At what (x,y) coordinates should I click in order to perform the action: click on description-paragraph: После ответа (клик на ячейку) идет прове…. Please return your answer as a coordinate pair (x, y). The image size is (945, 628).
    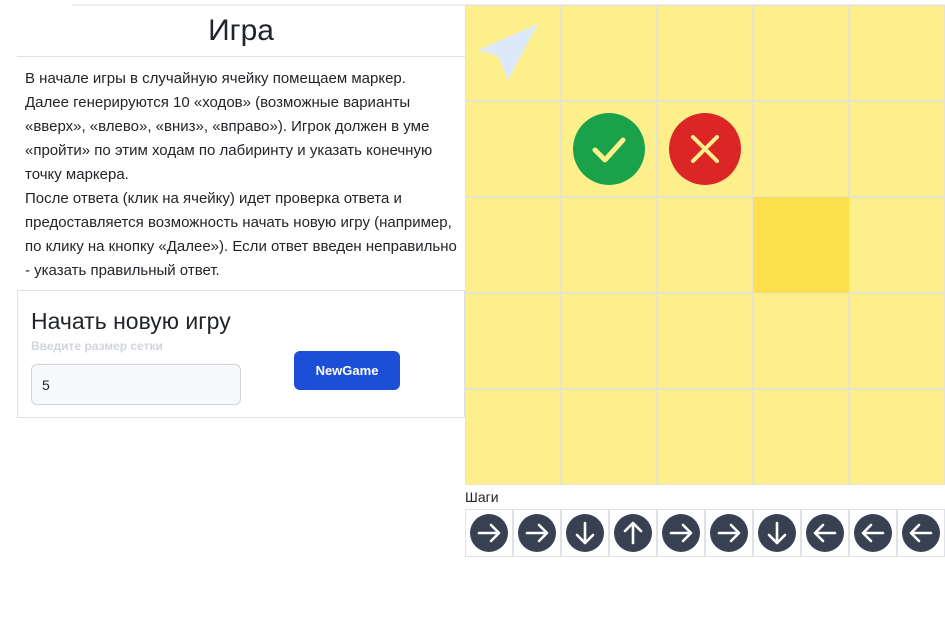
    Looking at the image, I should click on (241, 234).